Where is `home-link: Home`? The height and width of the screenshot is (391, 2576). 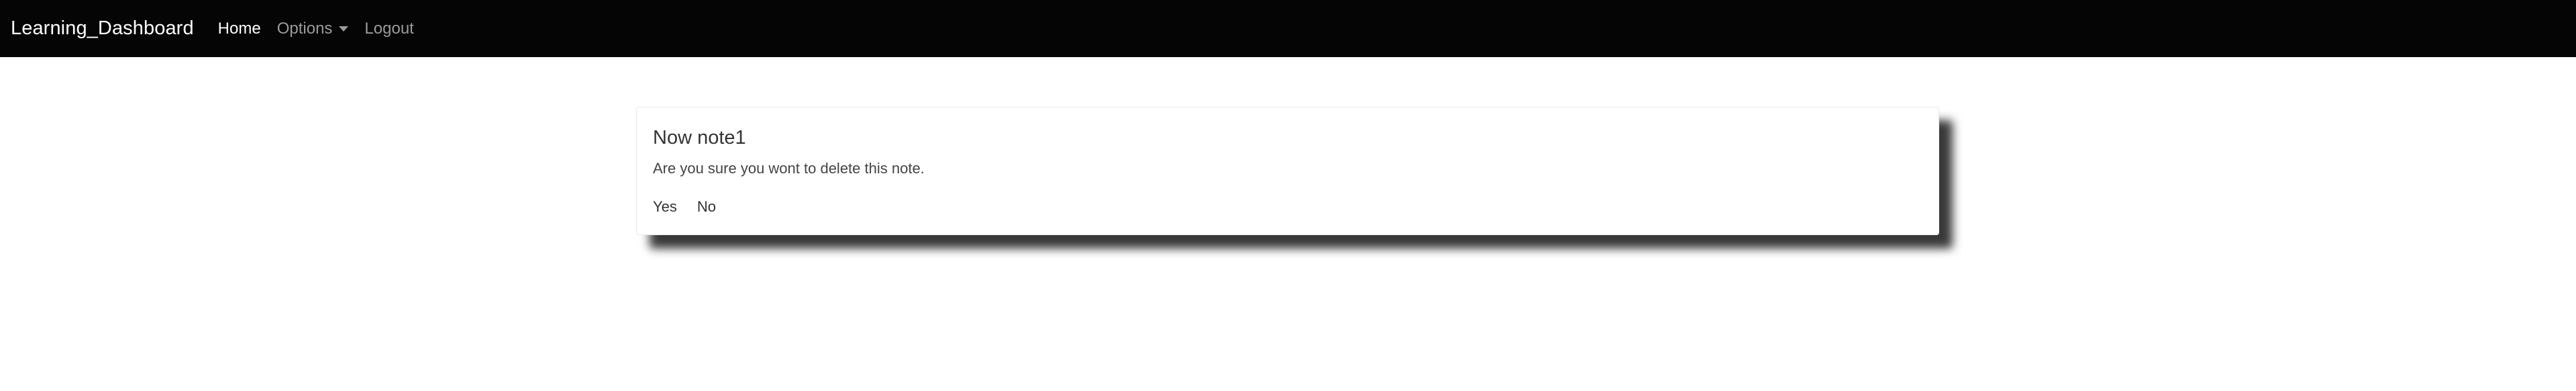 home-link: Home is located at coordinates (239, 28).